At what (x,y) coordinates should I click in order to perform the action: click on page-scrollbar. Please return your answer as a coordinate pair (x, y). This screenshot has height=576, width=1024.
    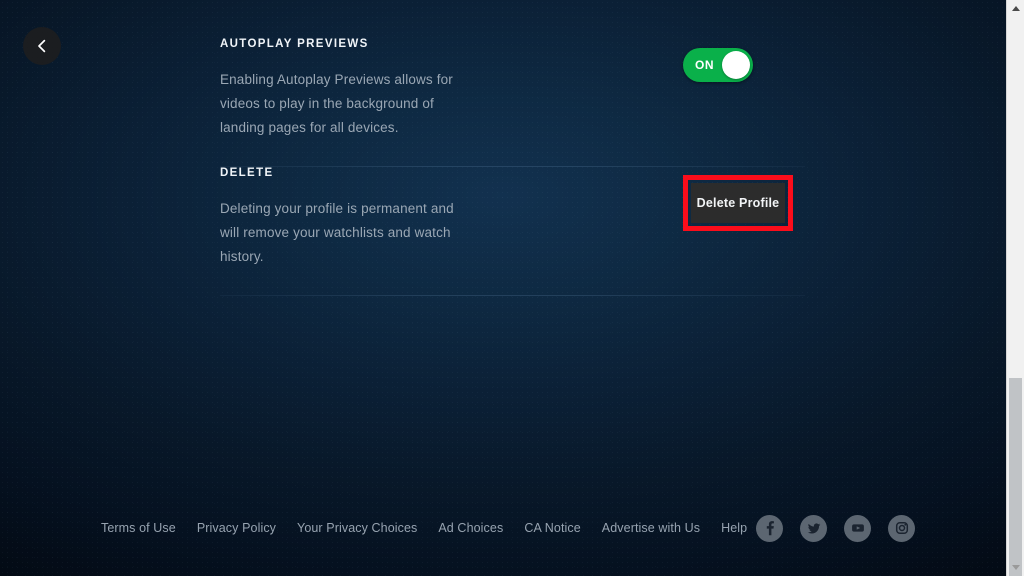
    Looking at the image, I should click on (1015, 288).